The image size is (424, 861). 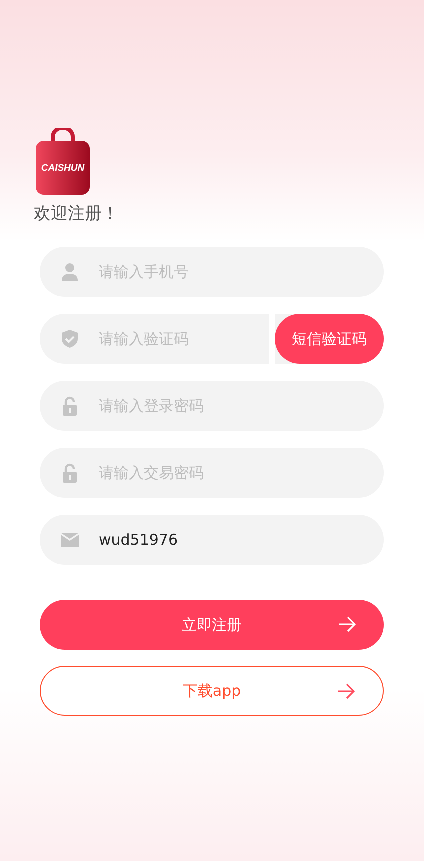 I want to click on shield-check-icon, so click(x=70, y=339).